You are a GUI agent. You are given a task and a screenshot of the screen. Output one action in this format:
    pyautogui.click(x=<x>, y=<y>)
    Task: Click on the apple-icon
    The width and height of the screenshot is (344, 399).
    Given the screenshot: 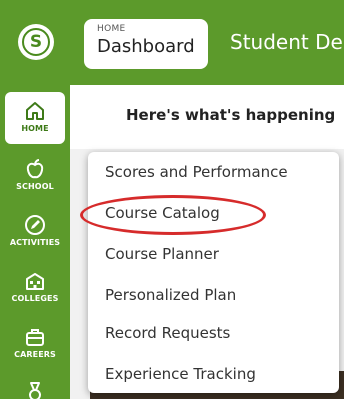 What is the action you would take?
    pyautogui.click(x=35, y=169)
    